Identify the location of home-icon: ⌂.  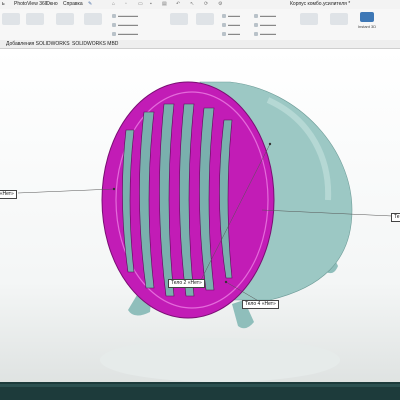
(113, 4).